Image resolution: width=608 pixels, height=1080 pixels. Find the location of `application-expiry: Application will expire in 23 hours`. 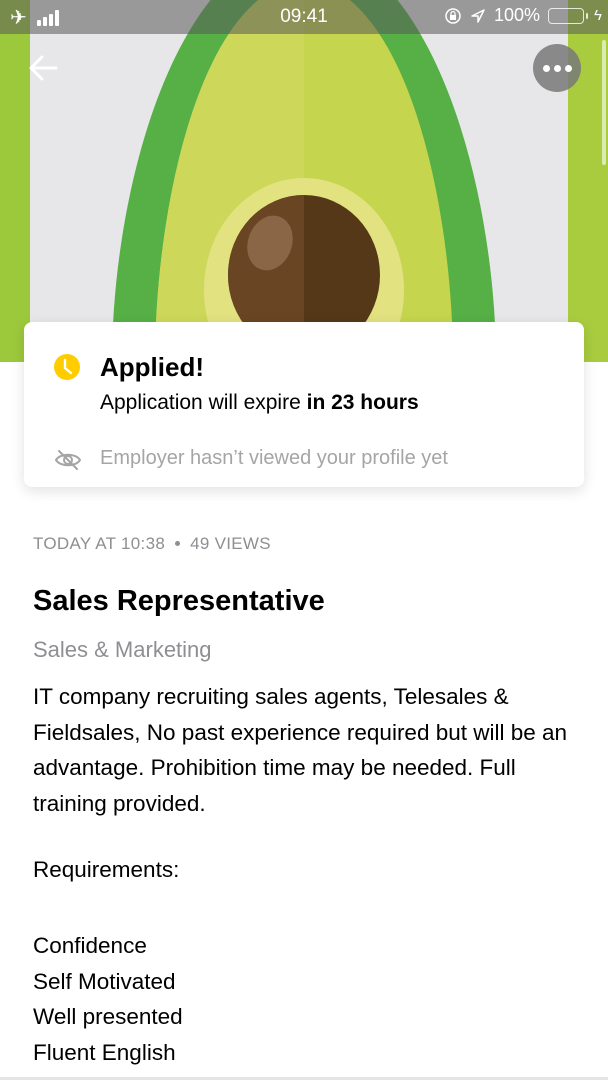

application-expiry: Application will expire in 23 hours is located at coordinates (259, 403).